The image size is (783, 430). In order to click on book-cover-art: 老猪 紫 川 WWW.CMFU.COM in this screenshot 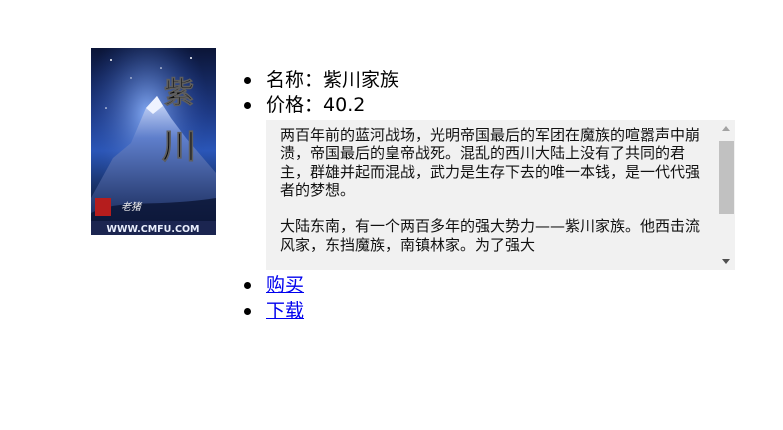, I will do `click(153, 141)`.